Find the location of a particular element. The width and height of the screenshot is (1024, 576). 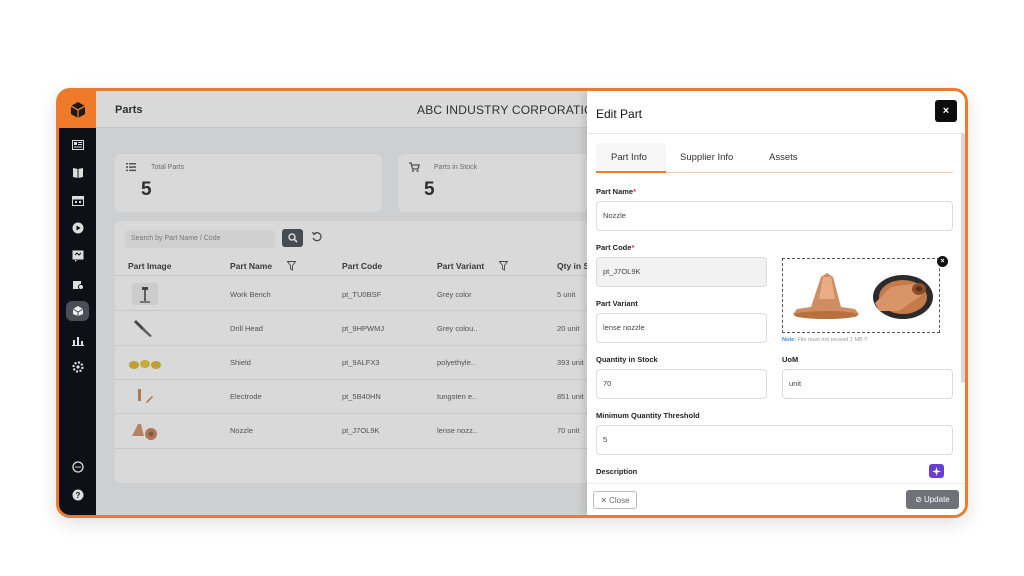

bar-chart-icon is located at coordinates (77, 340).